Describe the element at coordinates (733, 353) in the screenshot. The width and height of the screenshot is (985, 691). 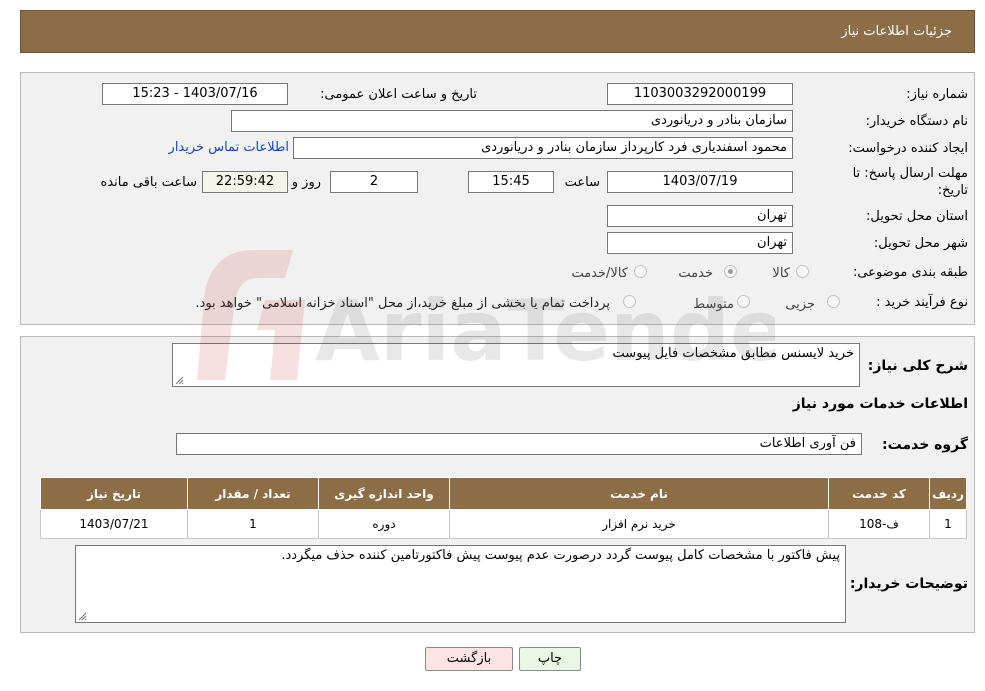
I see `summary-text: خرید لایسنس مطابق مشخصات فایل پیوست` at that location.